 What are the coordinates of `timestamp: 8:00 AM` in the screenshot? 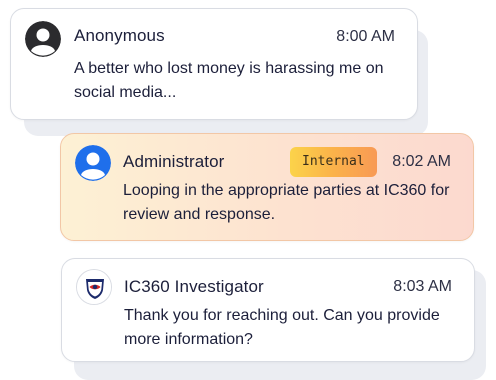 It's located at (365, 36).